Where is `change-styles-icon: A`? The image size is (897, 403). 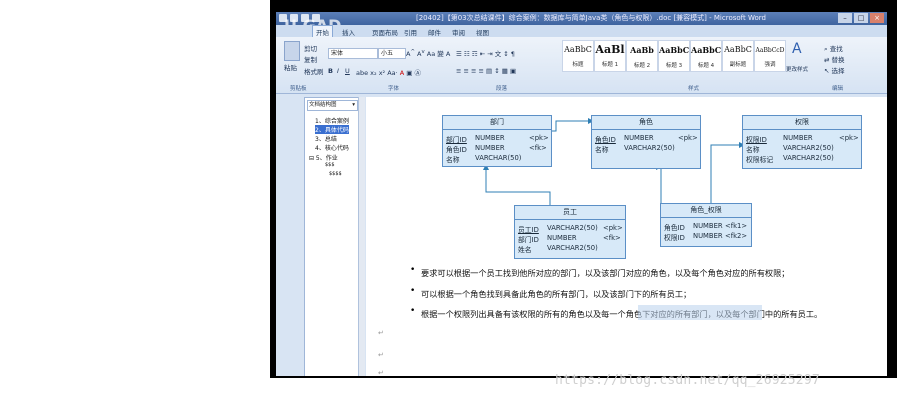
change-styles-icon: A is located at coordinates (797, 49).